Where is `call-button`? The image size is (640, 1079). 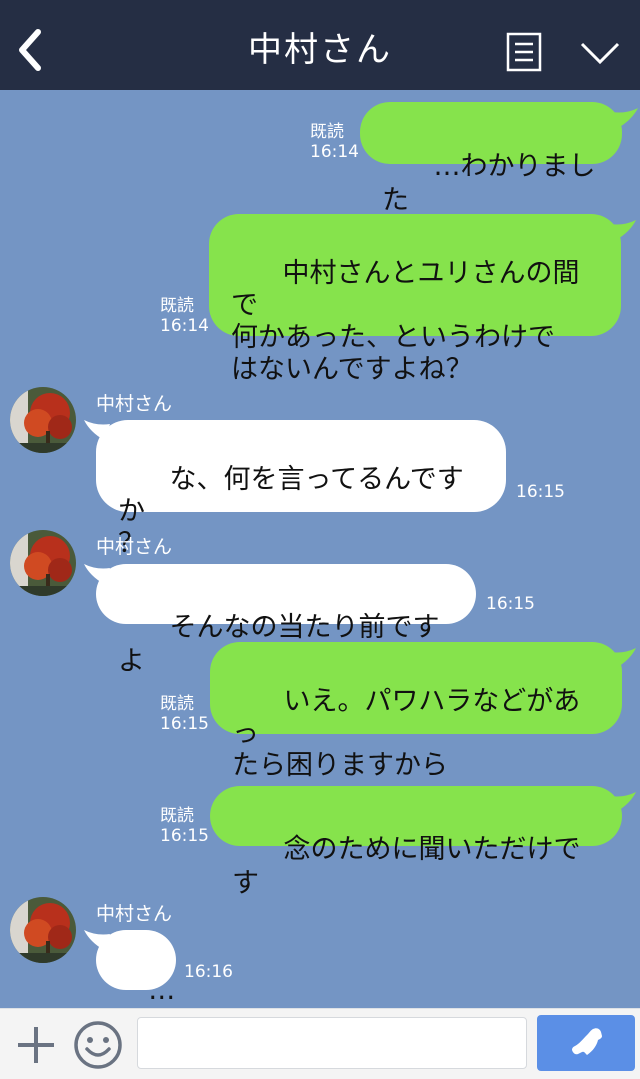 call-button is located at coordinates (586, 1043).